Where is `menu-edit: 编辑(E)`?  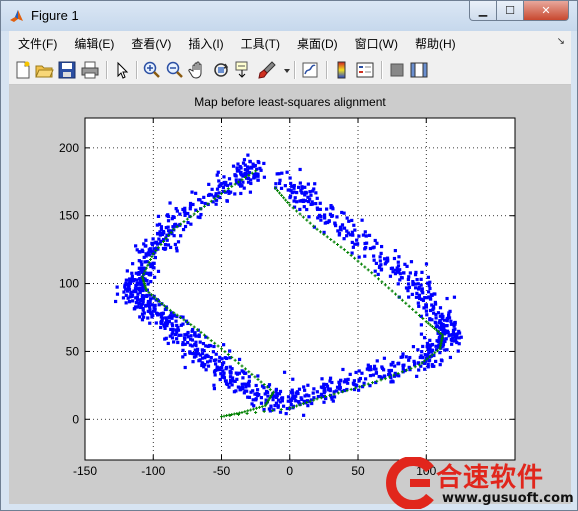
menu-edit: 编辑(E) is located at coordinates (93, 43).